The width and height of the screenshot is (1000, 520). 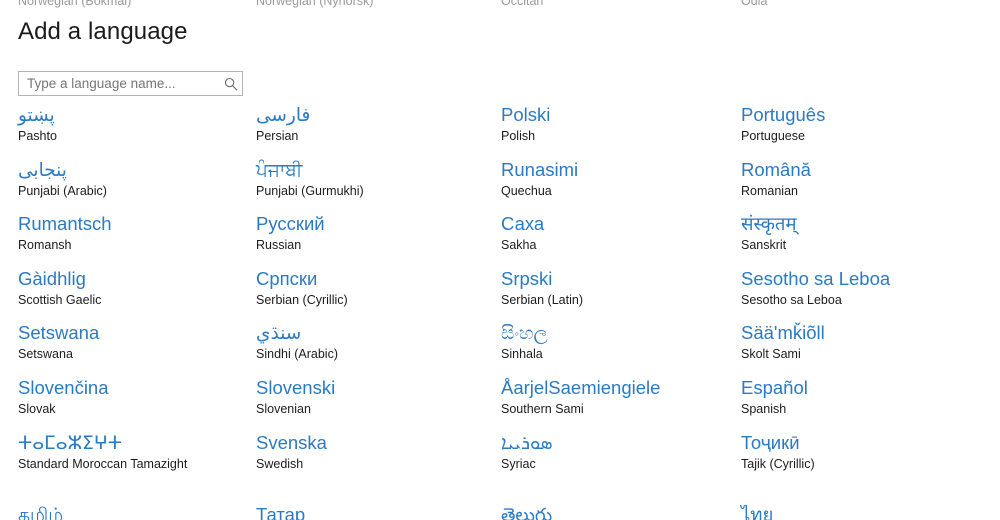 What do you see at coordinates (62, 190) in the screenshot?
I see `language-english-name: Punjabi (Arabic)` at bounding box center [62, 190].